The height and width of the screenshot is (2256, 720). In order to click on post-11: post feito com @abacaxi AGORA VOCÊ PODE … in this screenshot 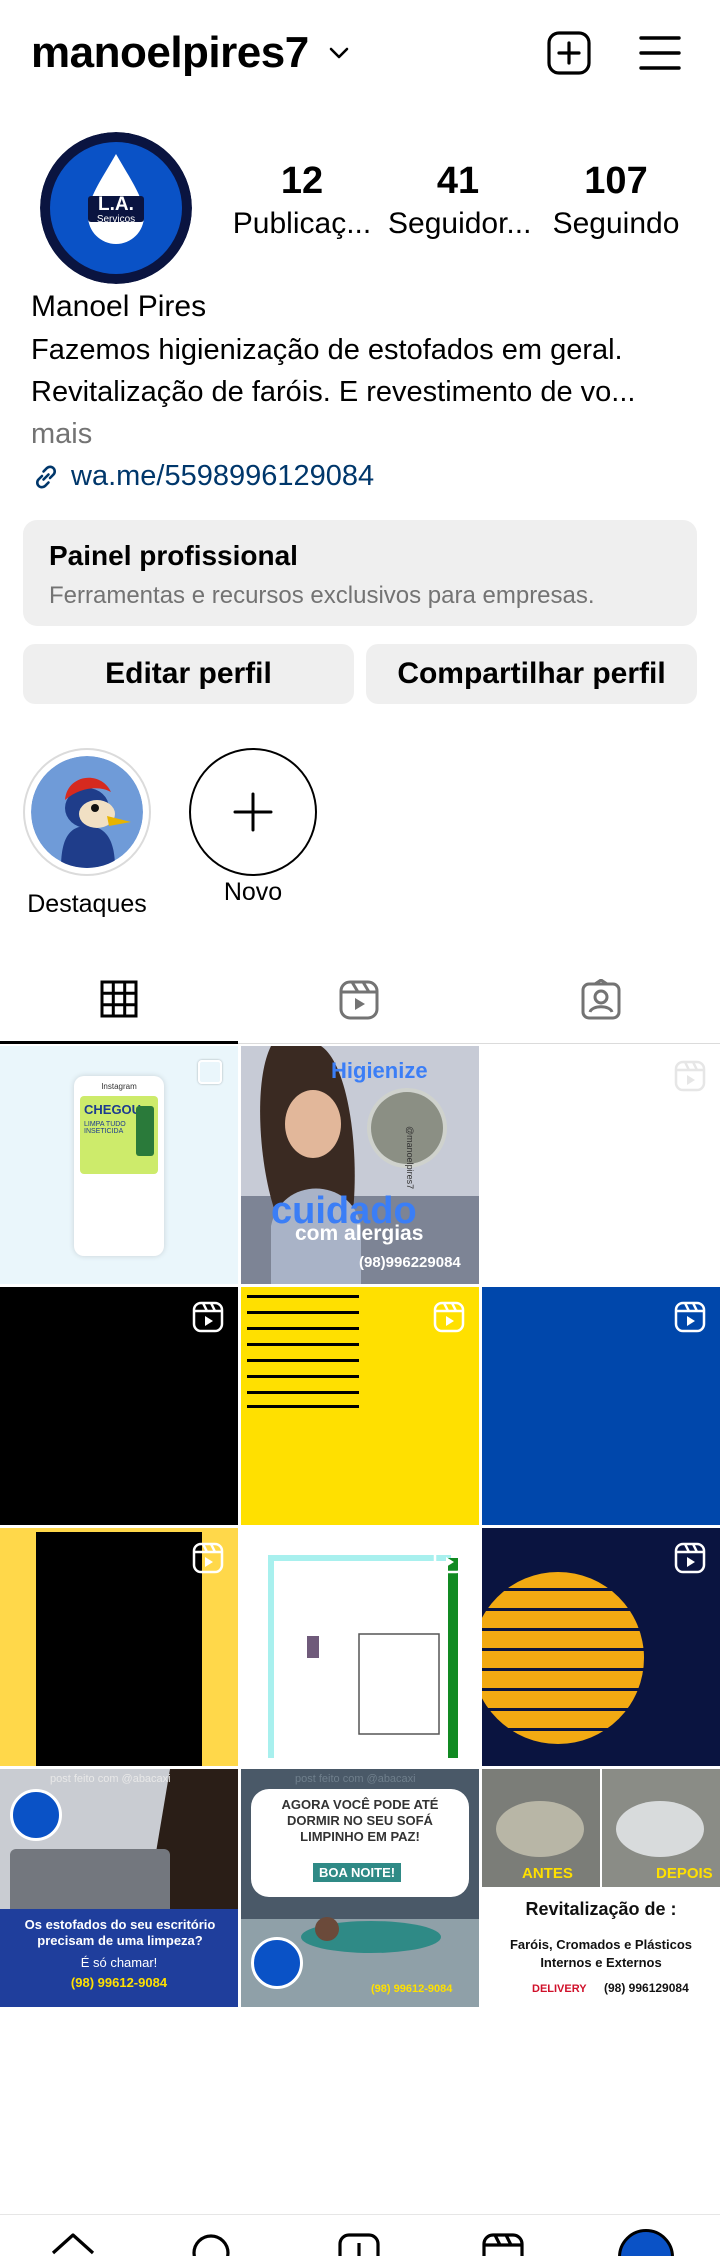, I will do `click(360, 1888)`.